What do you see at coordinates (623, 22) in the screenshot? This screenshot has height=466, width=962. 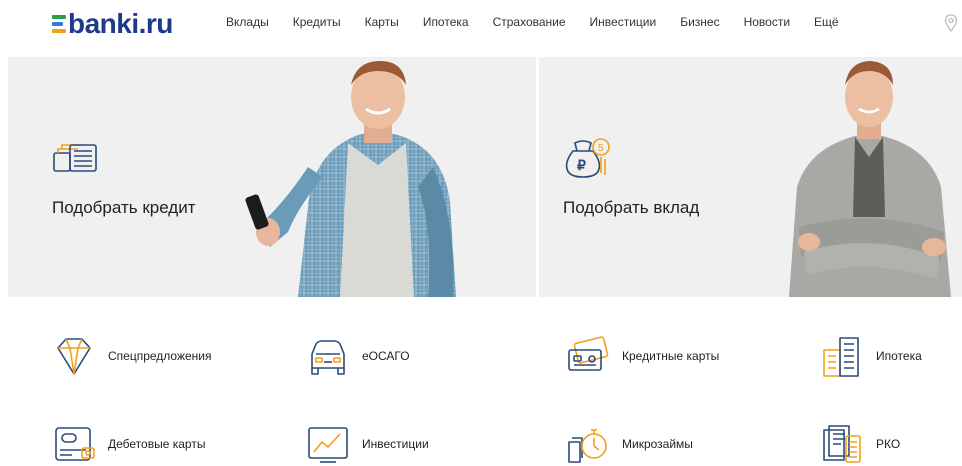 I see `nav-item-investments: Инвестиции` at bounding box center [623, 22].